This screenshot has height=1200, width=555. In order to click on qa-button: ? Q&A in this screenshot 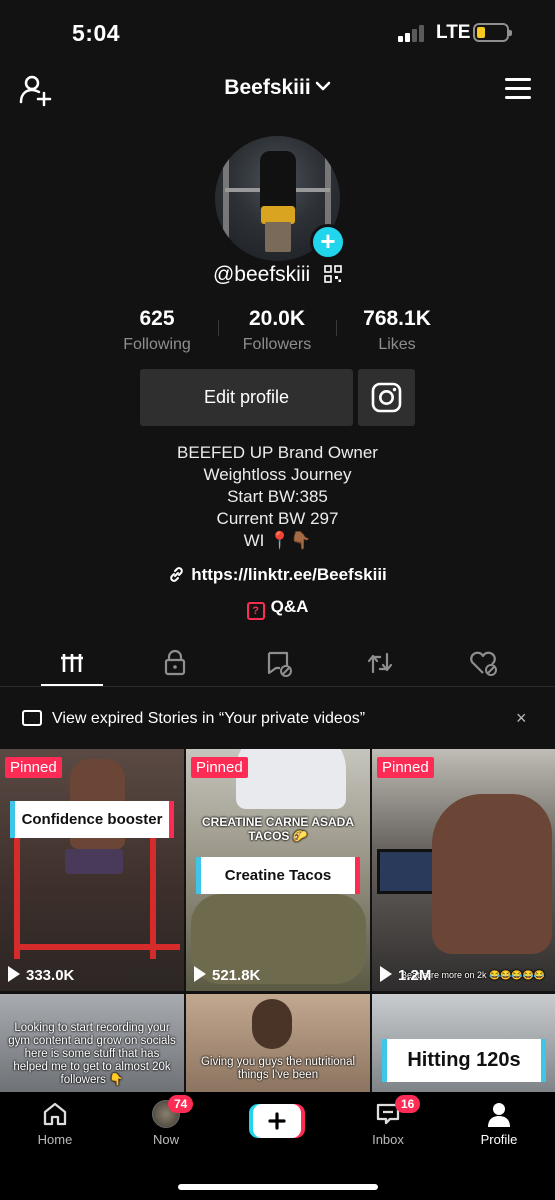, I will do `click(277, 608)`.